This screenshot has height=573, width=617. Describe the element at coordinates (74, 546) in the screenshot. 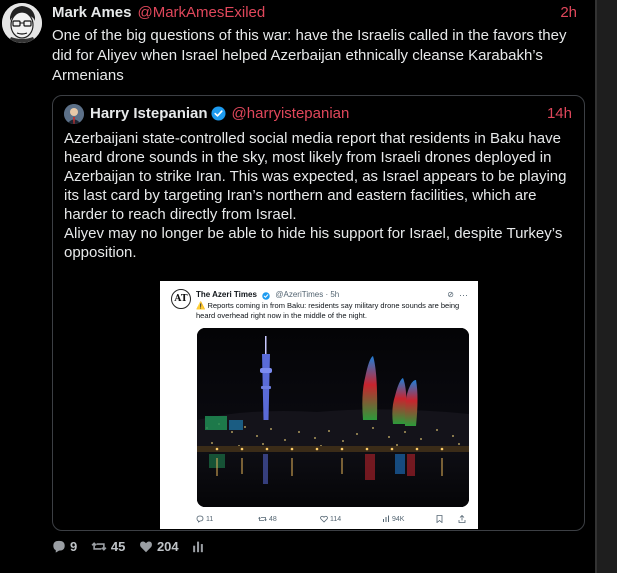

I see `replies-count: 9` at that location.